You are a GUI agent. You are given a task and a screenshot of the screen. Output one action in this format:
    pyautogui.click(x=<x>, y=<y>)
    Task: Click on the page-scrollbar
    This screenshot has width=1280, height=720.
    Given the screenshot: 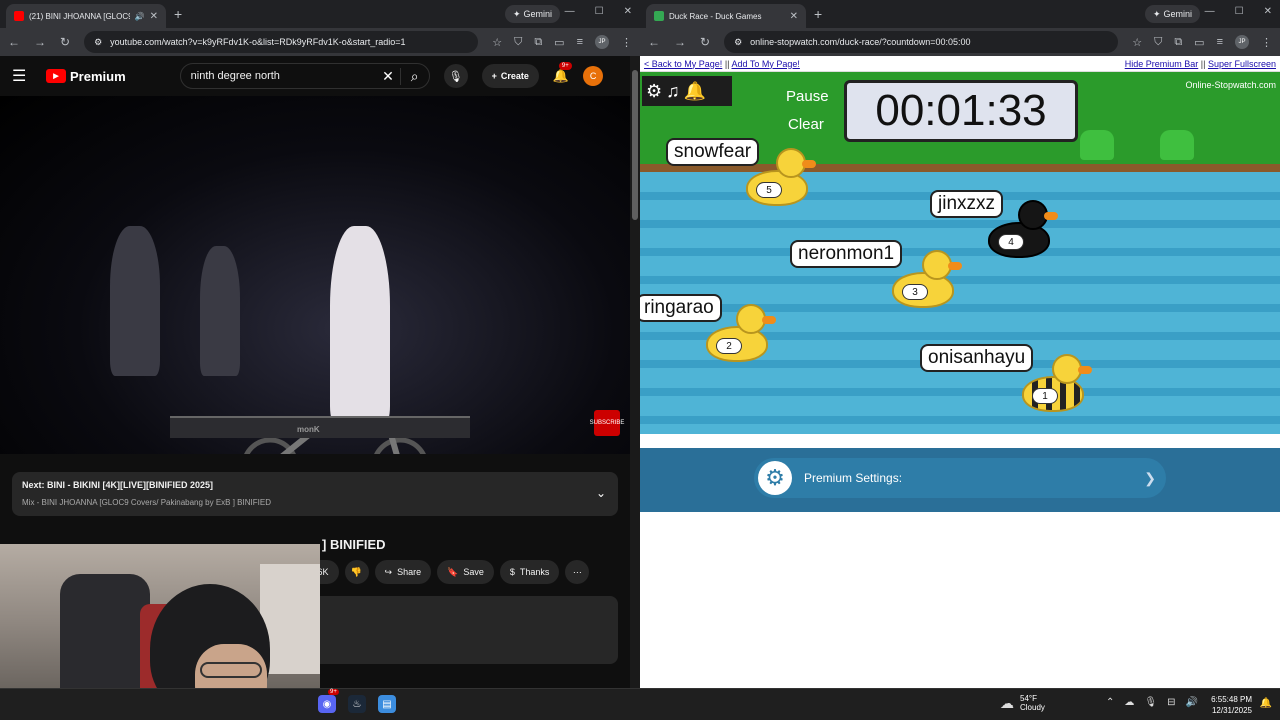 What is the action you would take?
    pyautogui.click(x=635, y=372)
    